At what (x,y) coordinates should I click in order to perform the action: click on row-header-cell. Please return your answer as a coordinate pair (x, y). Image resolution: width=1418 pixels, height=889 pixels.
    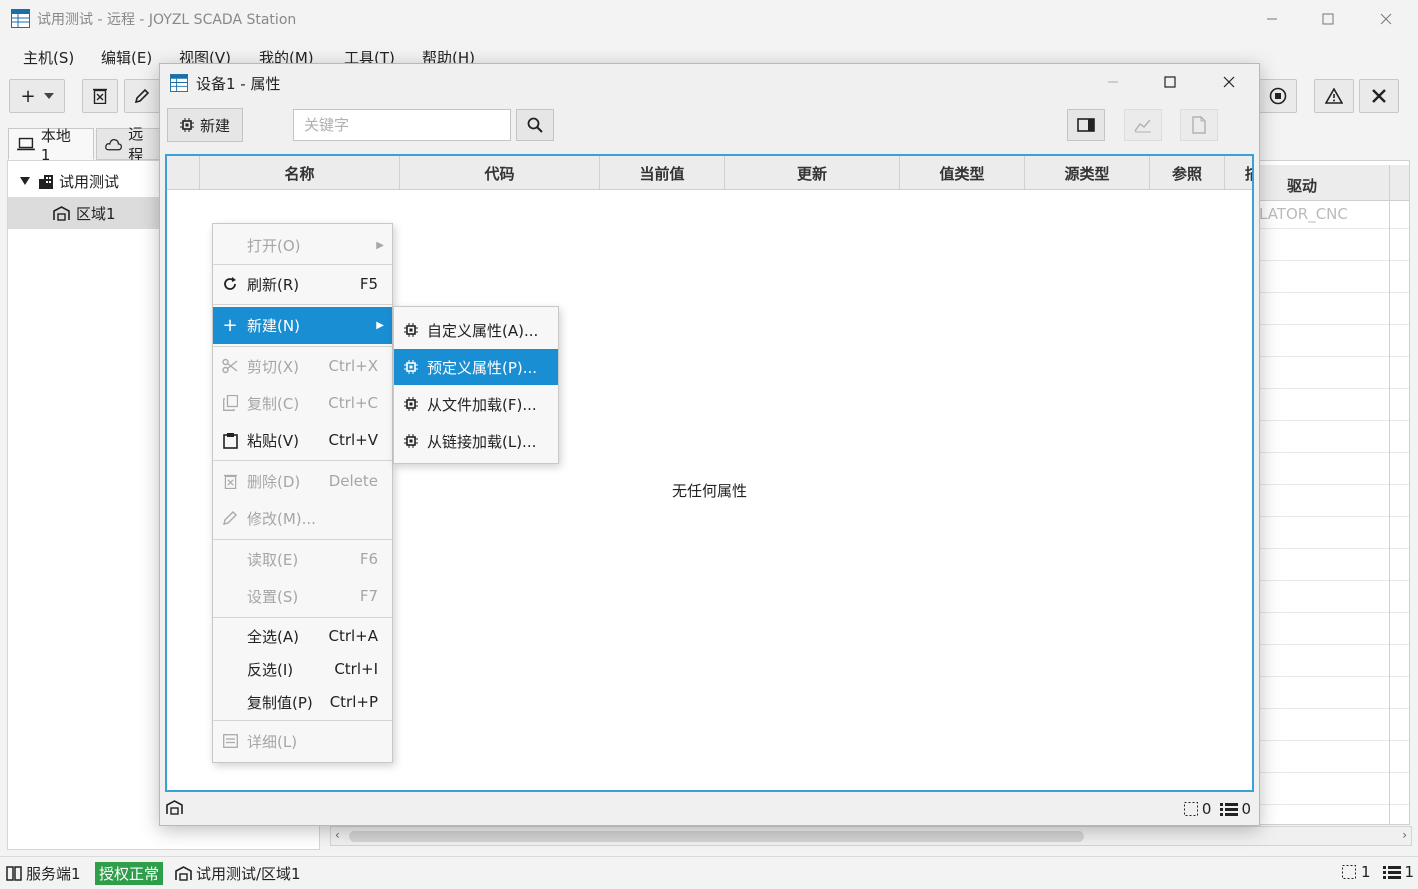
    Looking at the image, I should click on (183, 172).